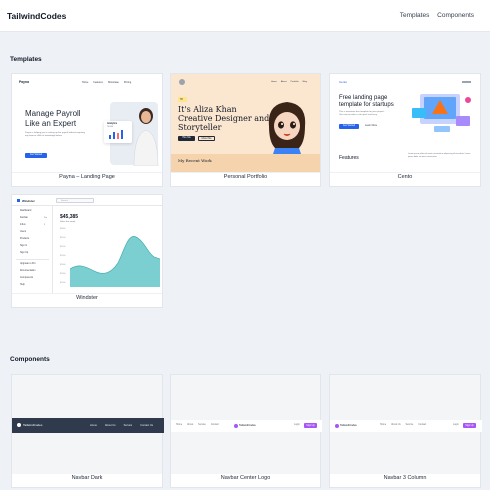 The image size is (490, 490). Describe the element at coordinates (64, 200) in the screenshot. I see `windster-search-placeholder: Search` at that location.